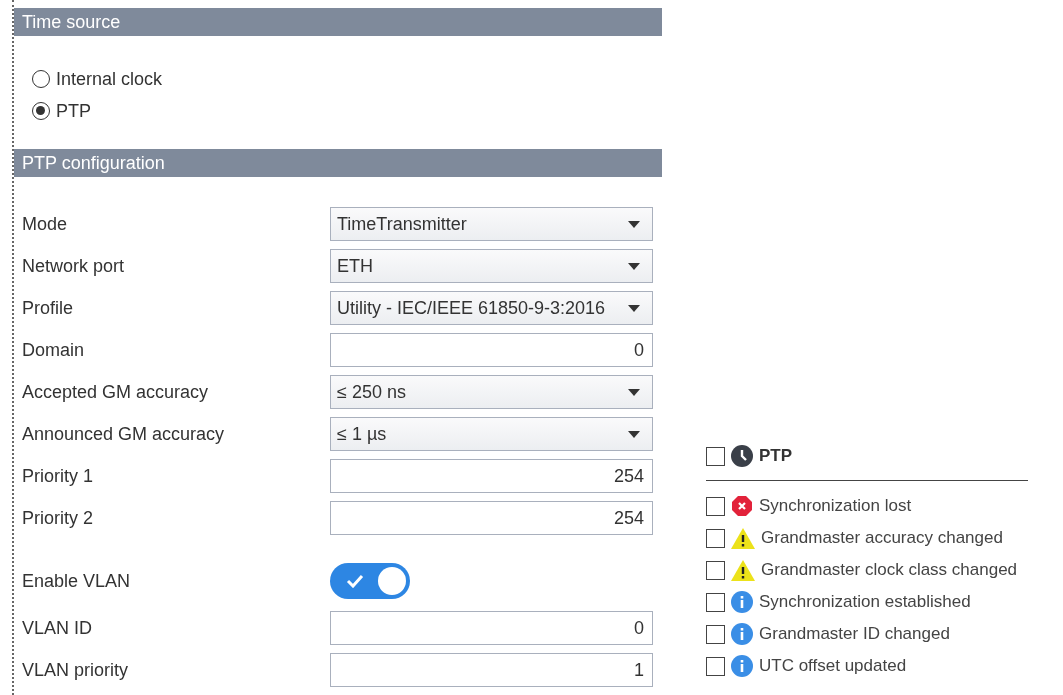 The image size is (1063, 695). Describe the element at coordinates (889, 570) in the screenshot. I see `event-label: Grandmaster clock class changed` at that location.